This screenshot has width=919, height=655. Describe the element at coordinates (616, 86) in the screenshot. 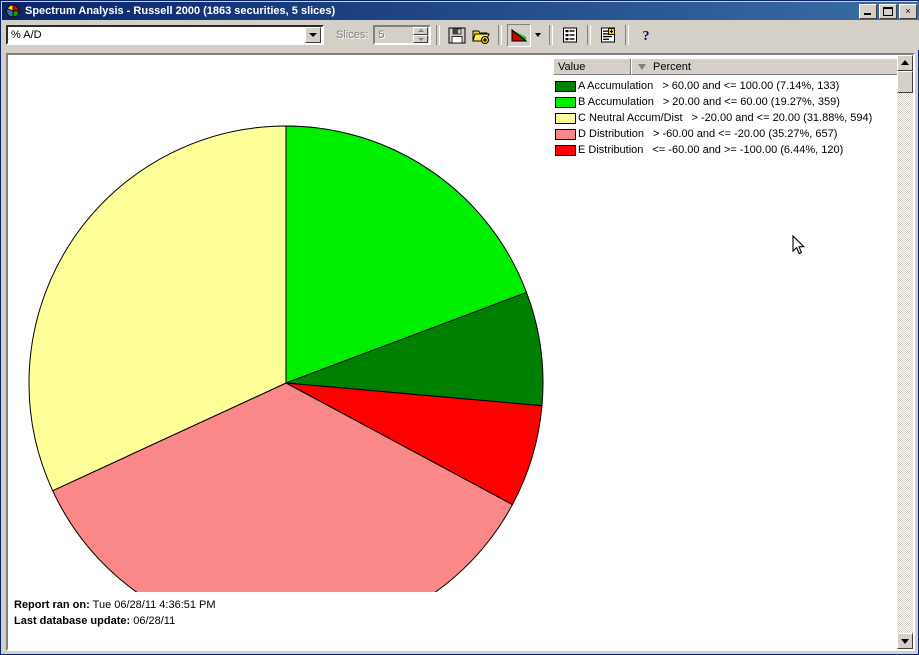

I see `legend-item-label: A Accumulation` at that location.